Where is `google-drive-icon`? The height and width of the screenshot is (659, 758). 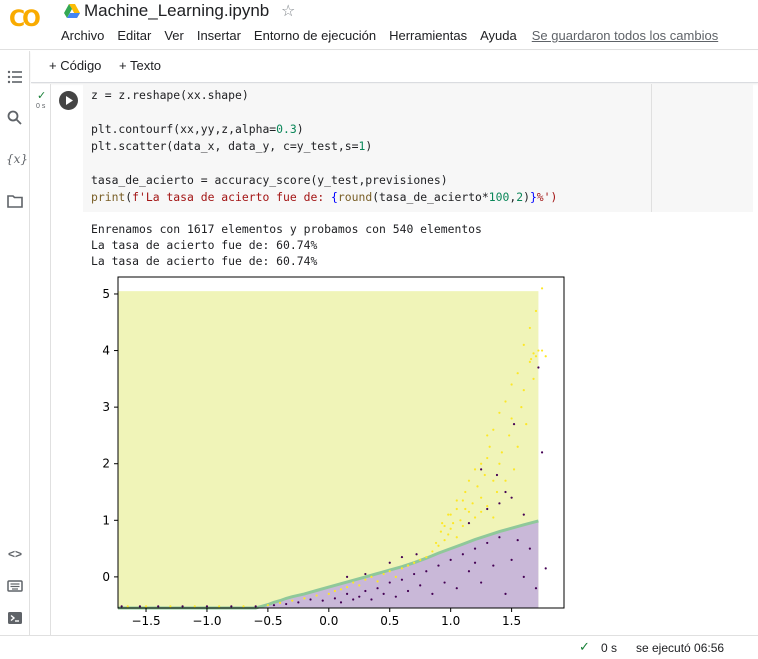
google-drive-icon is located at coordinates (72, 11).